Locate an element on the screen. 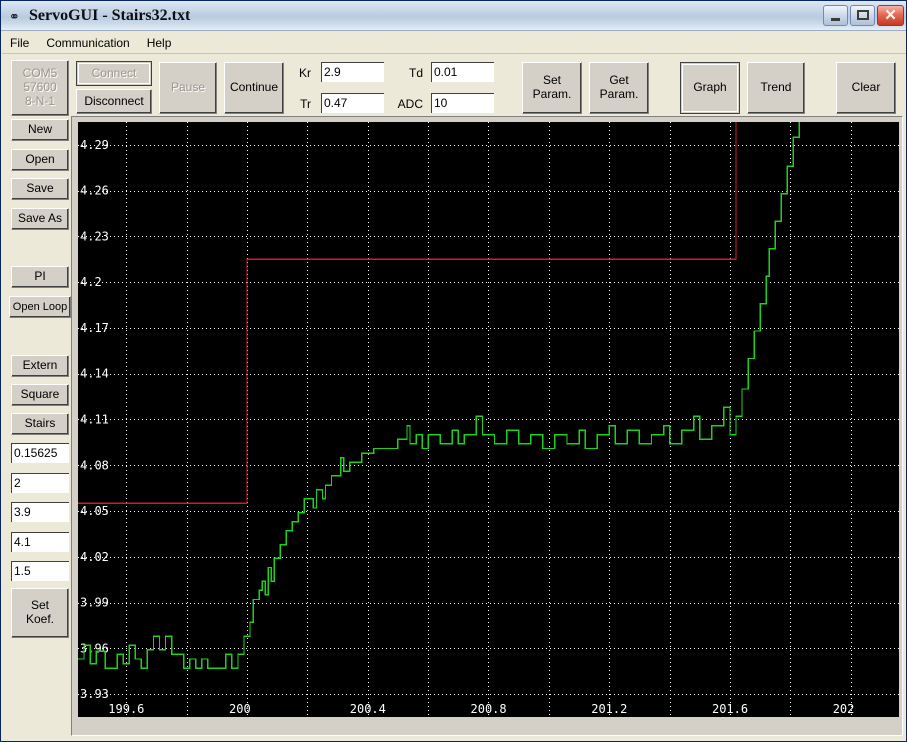 The height and width of the screenshot is (742, 907). maximize-icon is located at coordinates (863, 15).